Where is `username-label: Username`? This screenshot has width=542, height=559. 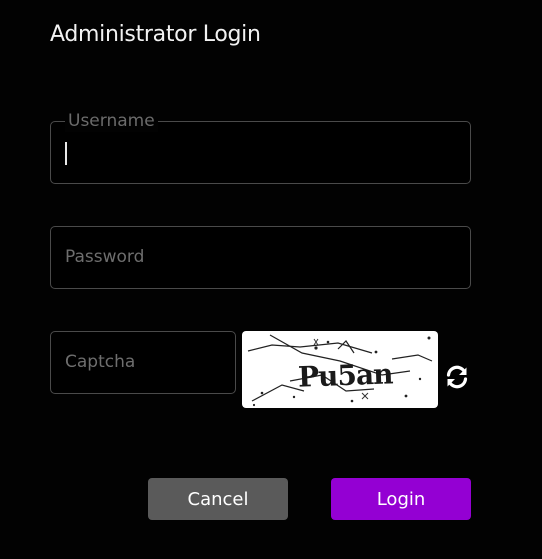
username-label: Username is located at coordinates (111, 121).